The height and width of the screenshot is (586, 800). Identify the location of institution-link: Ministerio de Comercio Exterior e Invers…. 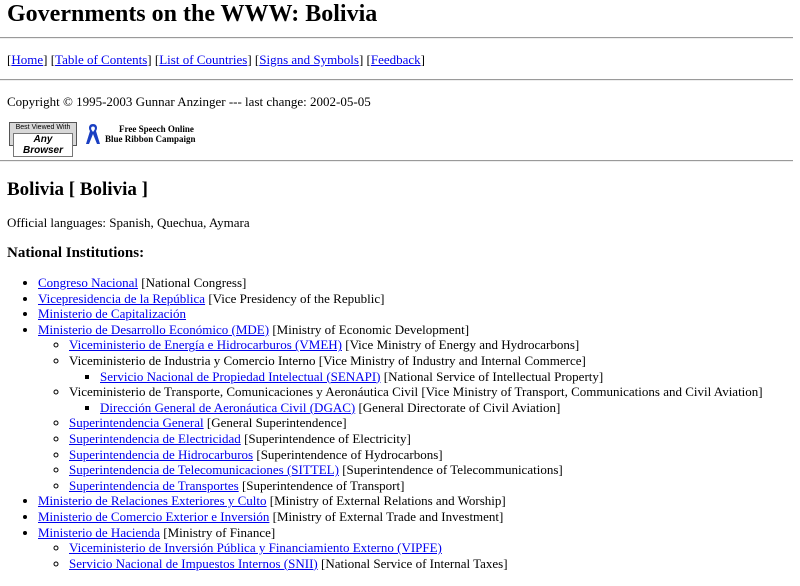
(153, 516).